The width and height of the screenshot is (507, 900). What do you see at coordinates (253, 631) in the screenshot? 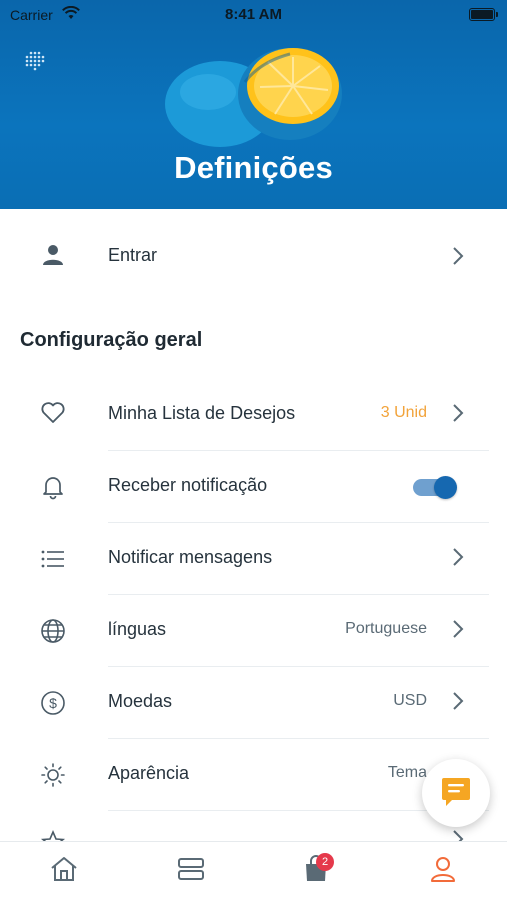
I see `list-item-languages: línguas Portuguese` at bounding box center [253, 631].